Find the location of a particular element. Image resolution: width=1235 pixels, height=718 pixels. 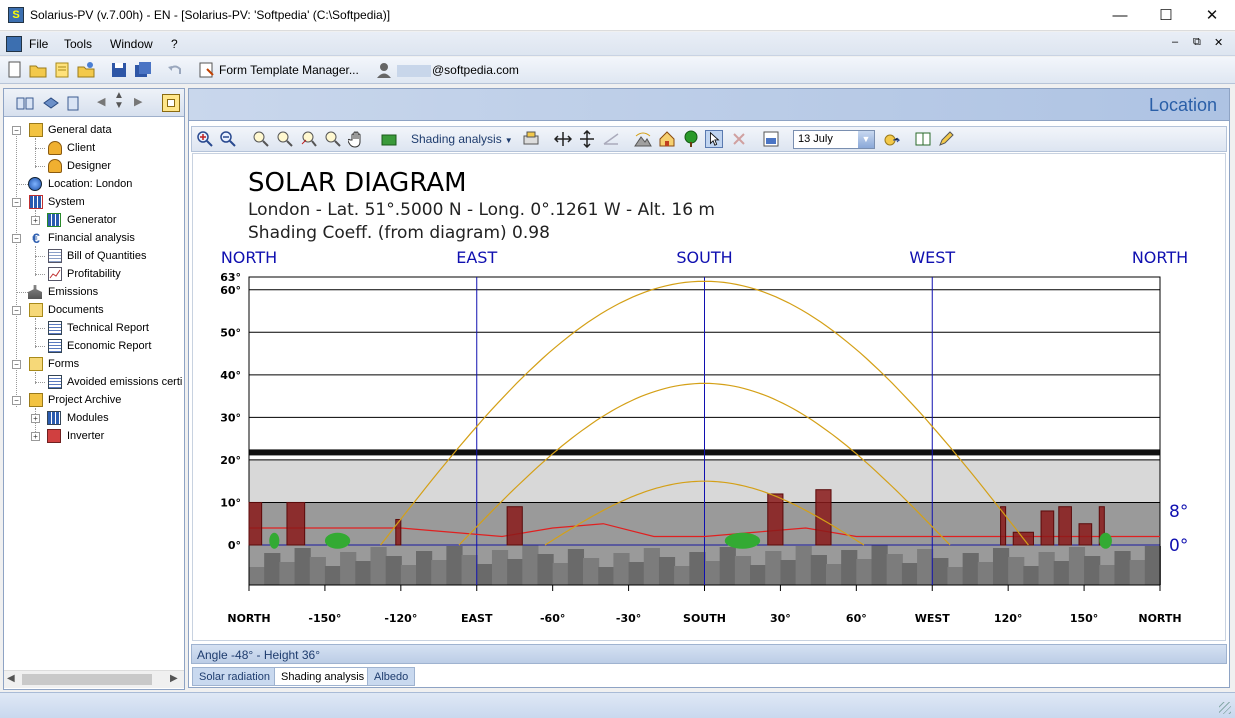

menu-window: Window is located at coordinates (131, 44).